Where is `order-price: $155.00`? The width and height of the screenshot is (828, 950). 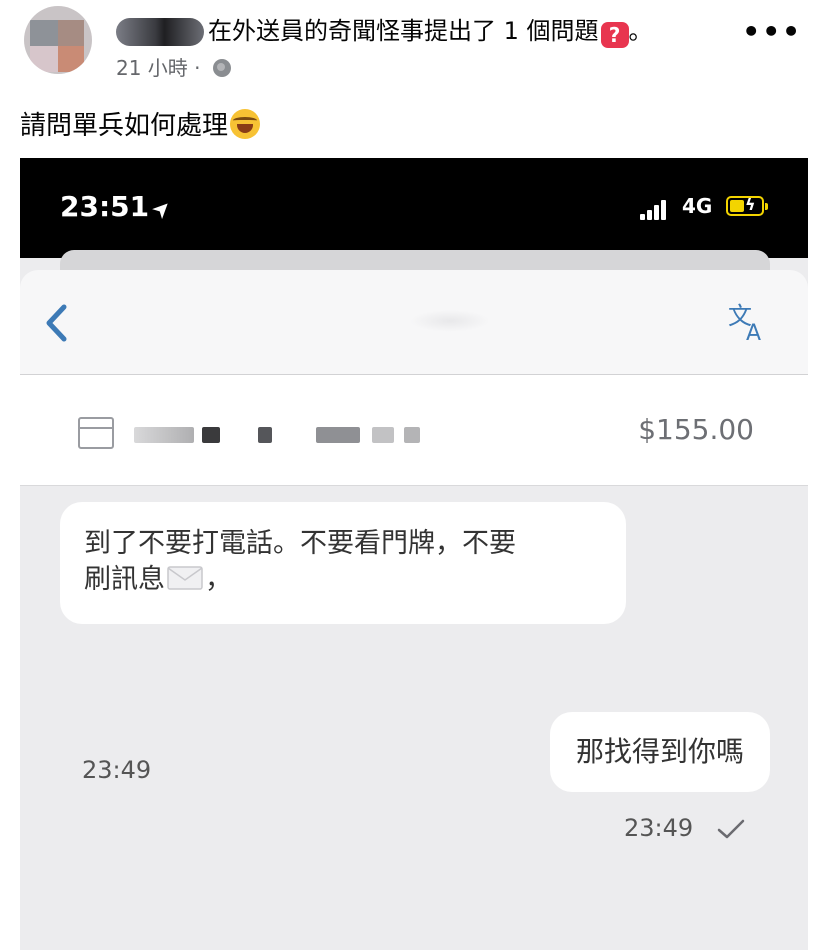
order-price: $155.00 is located at coordinates (696, 429).